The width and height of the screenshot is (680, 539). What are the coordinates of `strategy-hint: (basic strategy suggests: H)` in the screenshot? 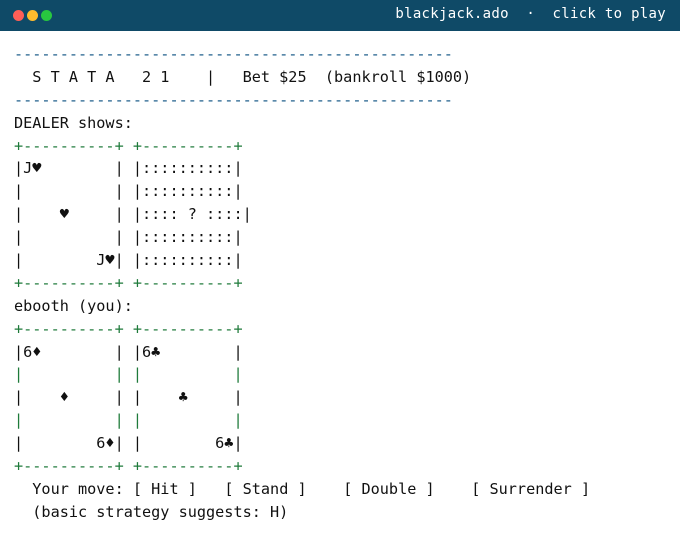 It's located at (151, 511).